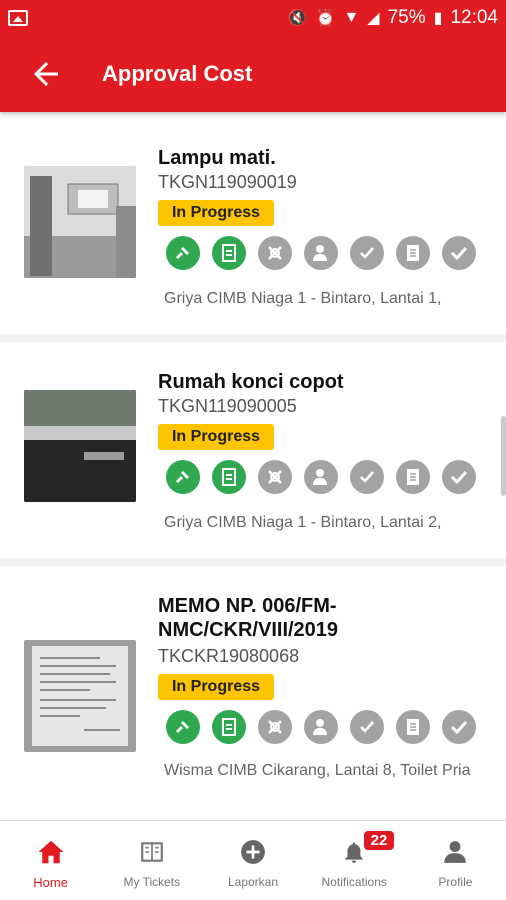 This screenshot has height=900, width=506. Describe the element at coordinates (503, 456) in the screenshot. I see `scrollbar` at that location.